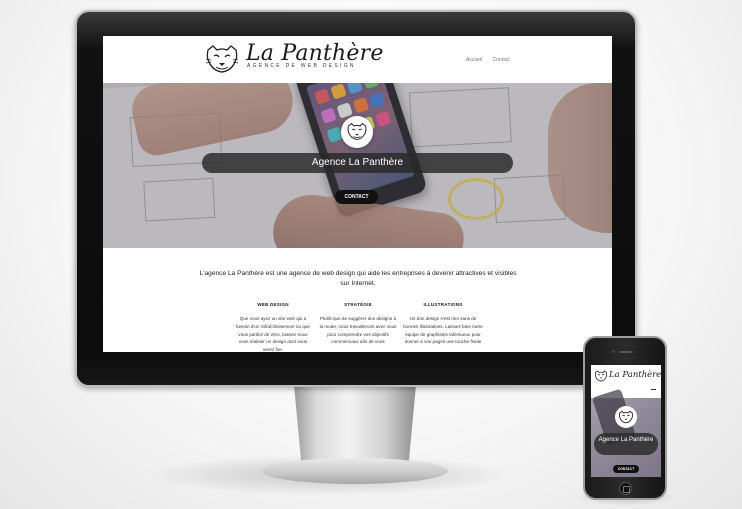 The height and width of the screenshot is (509, 742). Describe the element at coordinates (626, 469) in the screenshot. I see `mobile-contact-button: CONTACT` at that location.